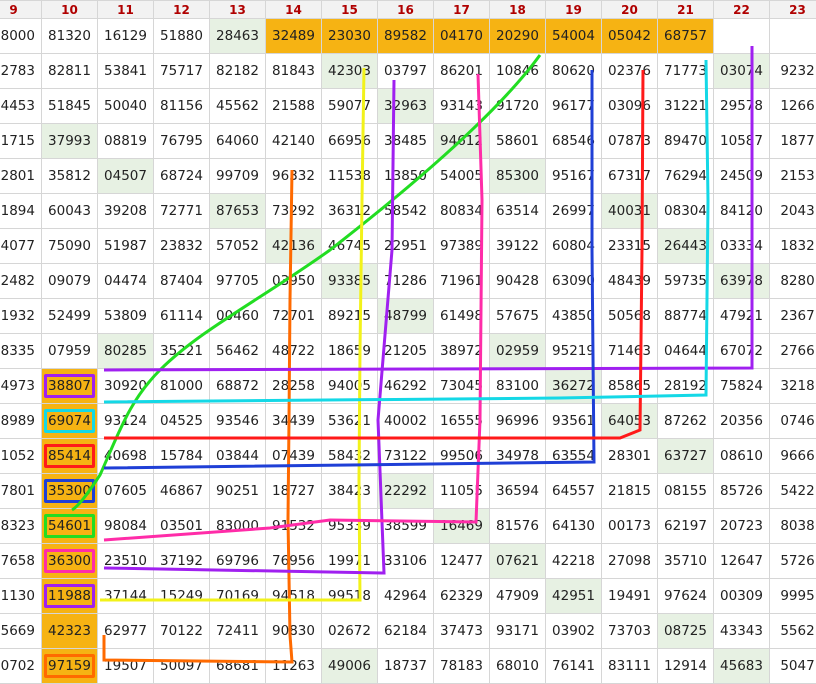 The width and height of the screenshot is (816, 684). Describe the element at coordinates (793, 351) in the screenshot. I see `grid-cell: 2766` at that location.